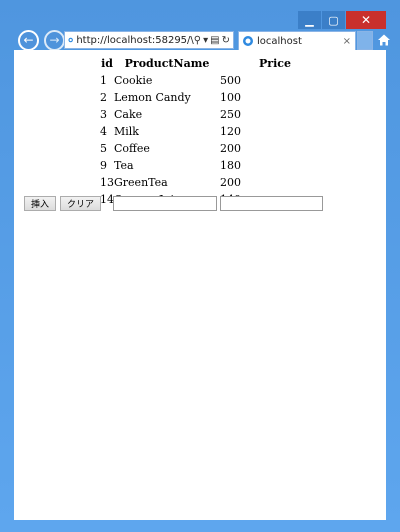  Describe the element at coordinates (213, 114) in the screenshot. I see `table-row: 3 Cake 250` at that location.